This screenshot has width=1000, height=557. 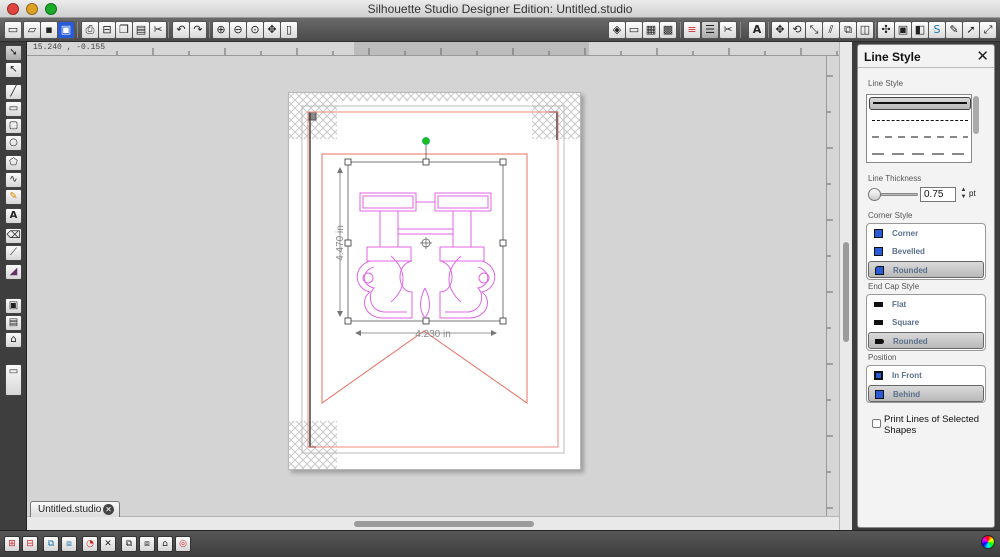 I want to click on line-style-scroll-thumb, so click(x=976, y=115).